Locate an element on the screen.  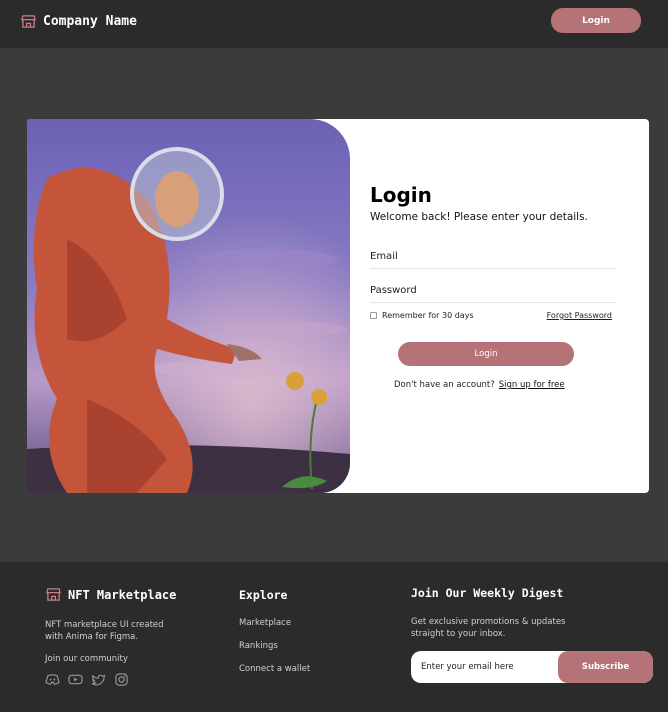
subscribe-button: Subscribe is located at coordinates (605, 667).